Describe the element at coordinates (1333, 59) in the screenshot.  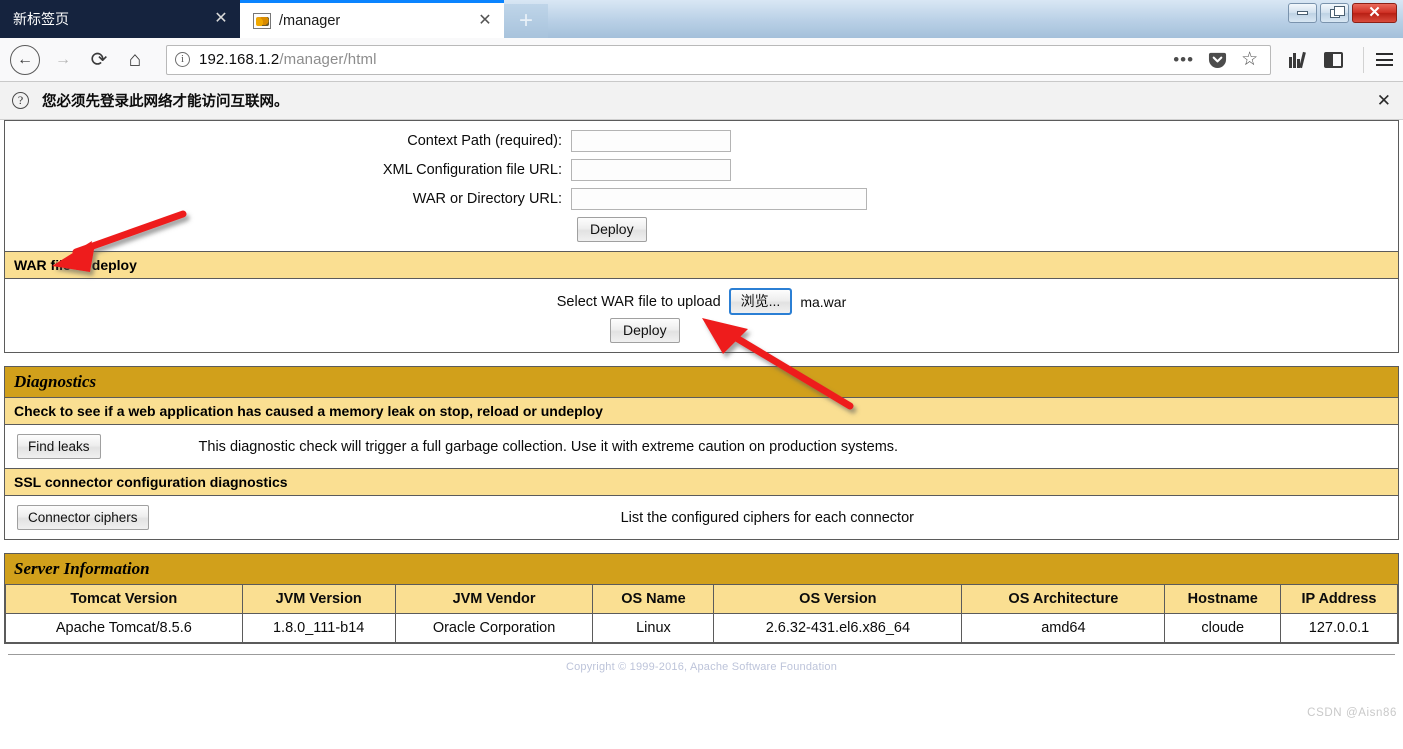
I see `sidebar-icon` at that location.